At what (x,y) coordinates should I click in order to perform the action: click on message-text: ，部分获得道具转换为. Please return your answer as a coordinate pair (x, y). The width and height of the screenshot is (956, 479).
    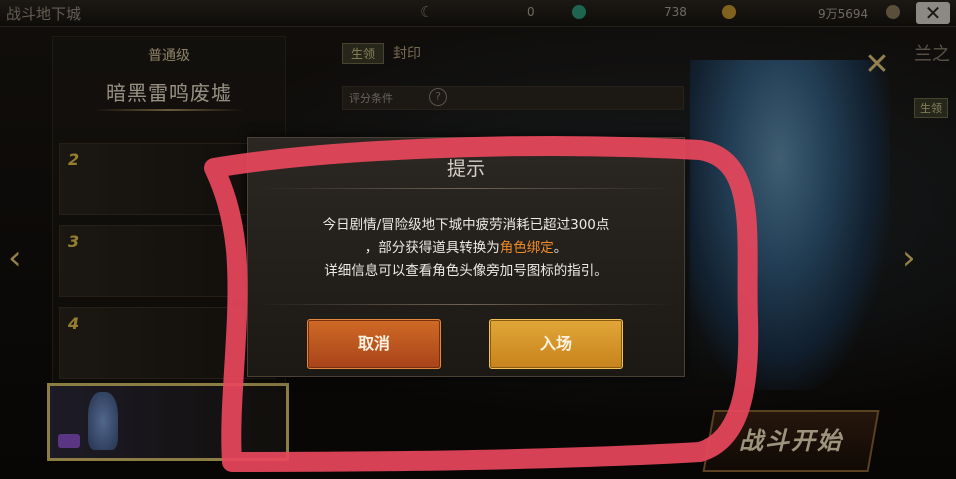
    Looking at the image, I should click on (432, 248).